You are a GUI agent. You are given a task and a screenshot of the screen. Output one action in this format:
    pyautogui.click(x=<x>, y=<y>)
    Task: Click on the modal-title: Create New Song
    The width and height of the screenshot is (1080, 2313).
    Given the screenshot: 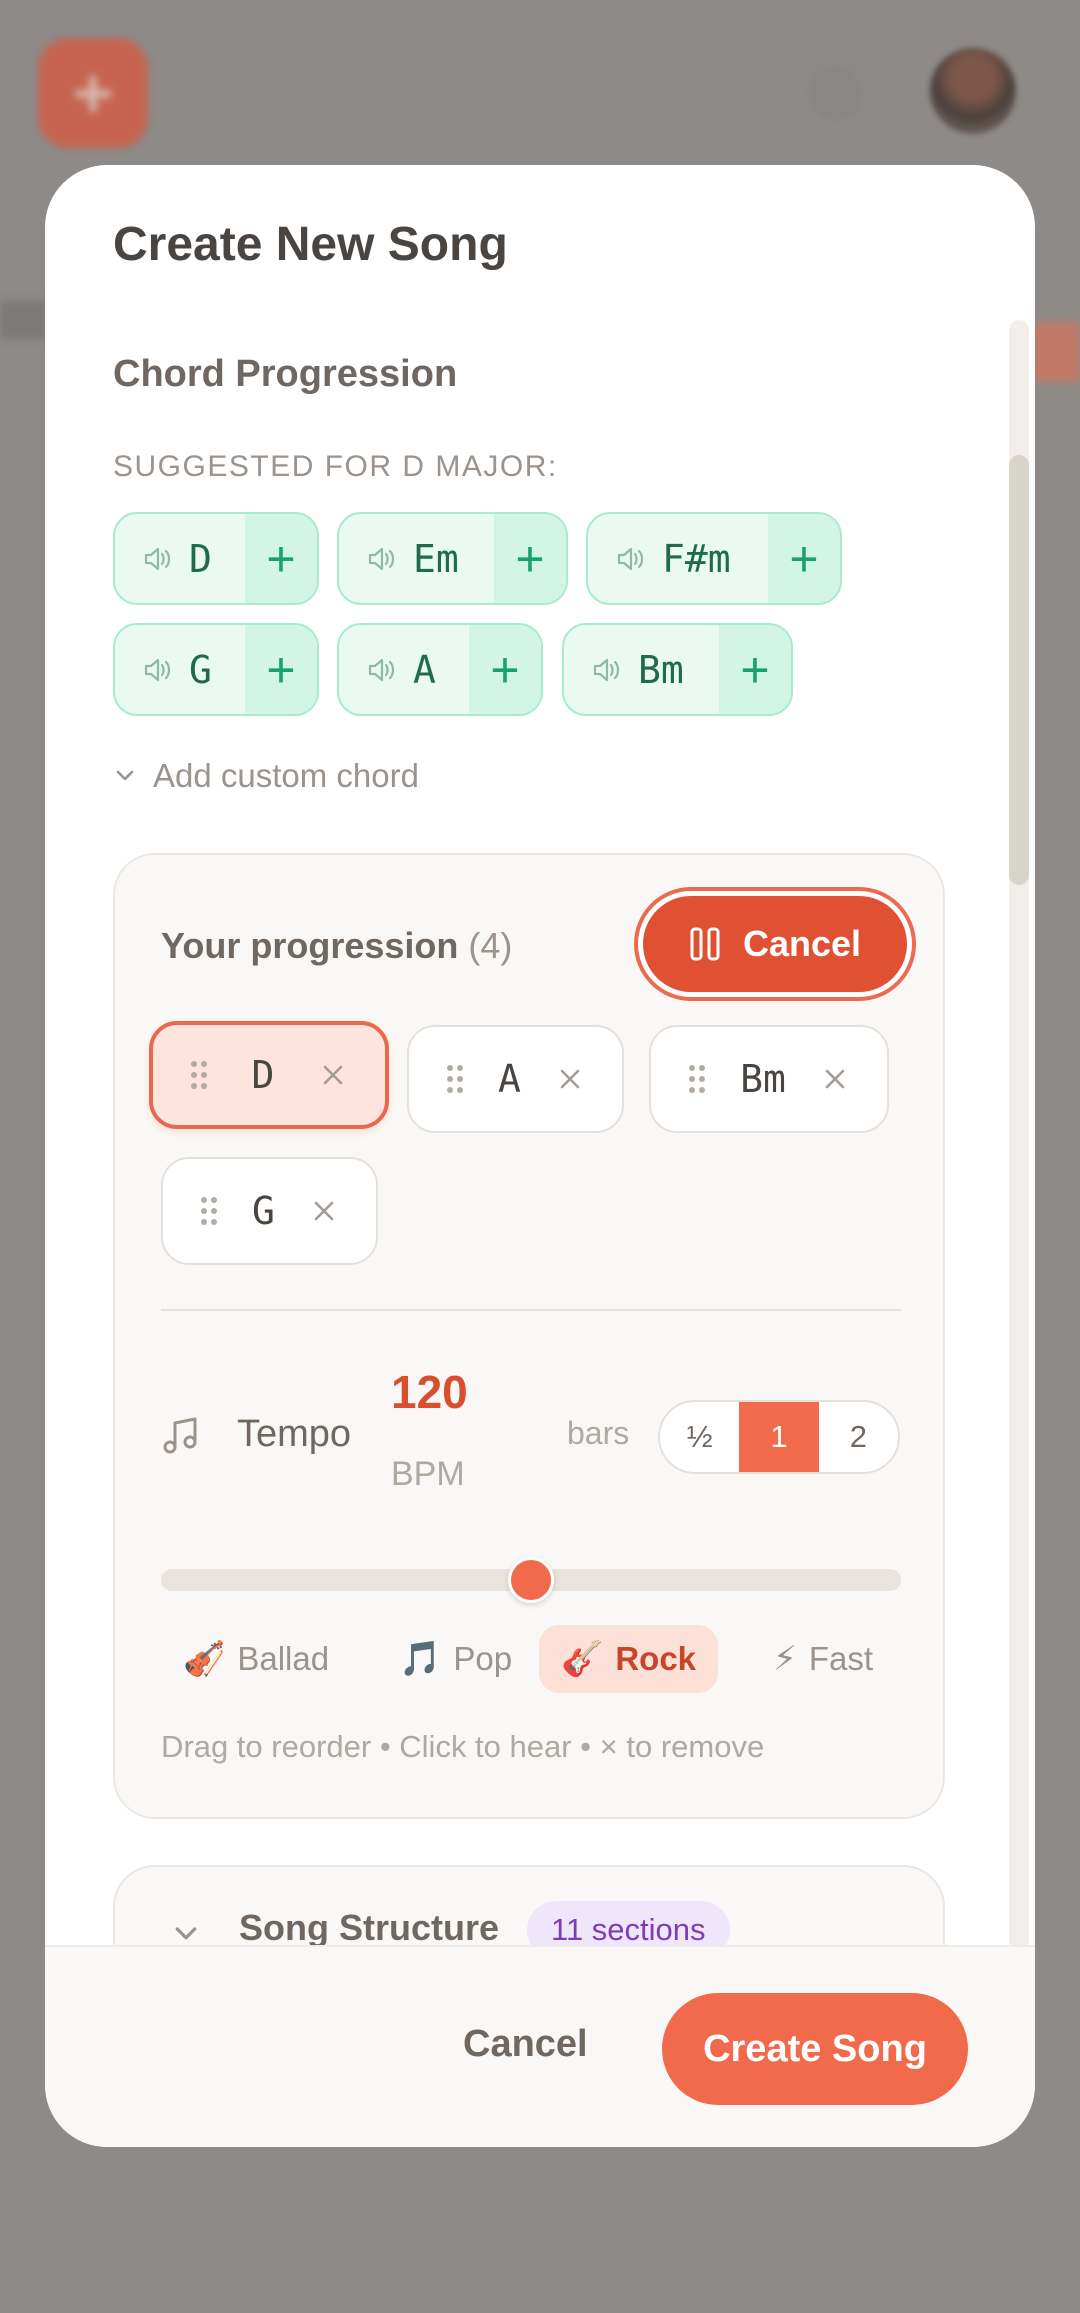 What is the action you would take?
    pyautogui.click(x=310, y=244)
    